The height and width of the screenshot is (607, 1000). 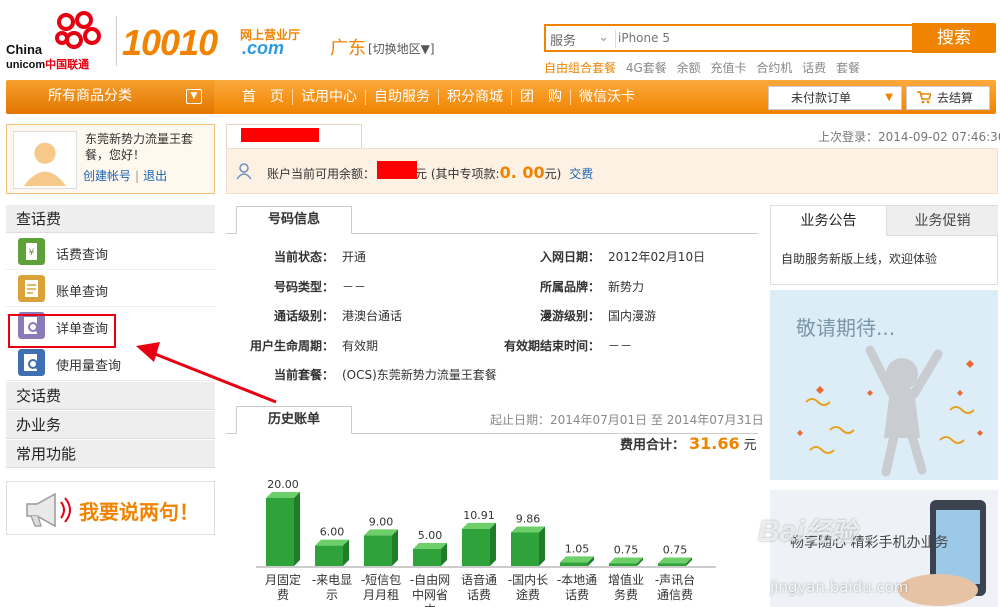 I want to click on search-box: 服务 ⌄, so click(x=729, y=38).